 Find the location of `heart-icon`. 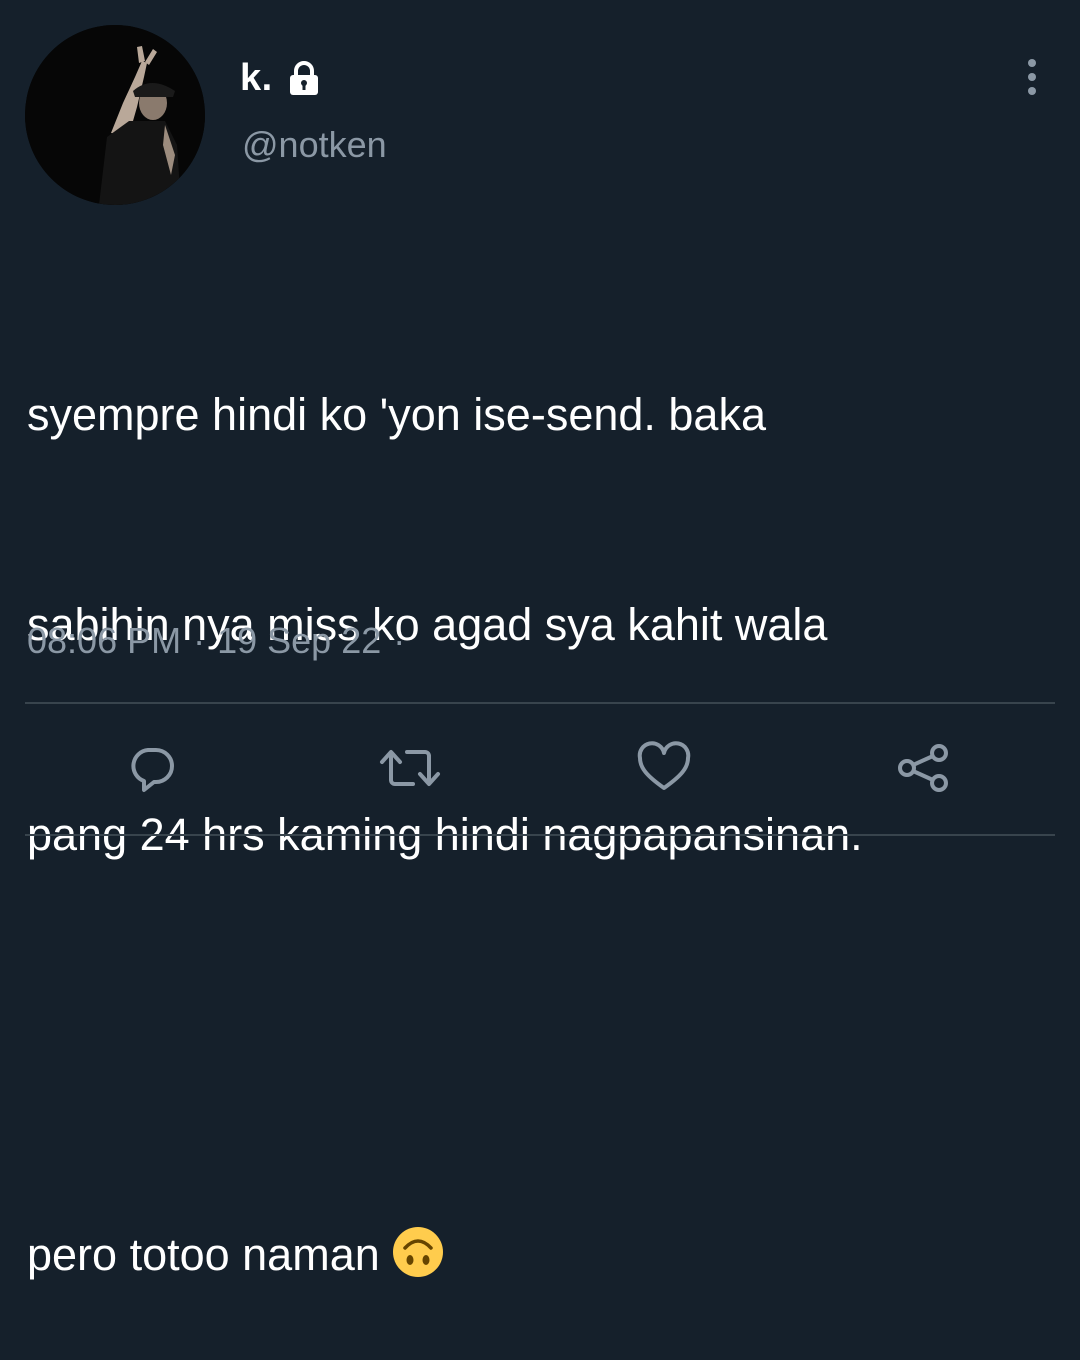

heart-icon is located at coordinates (664, 770).